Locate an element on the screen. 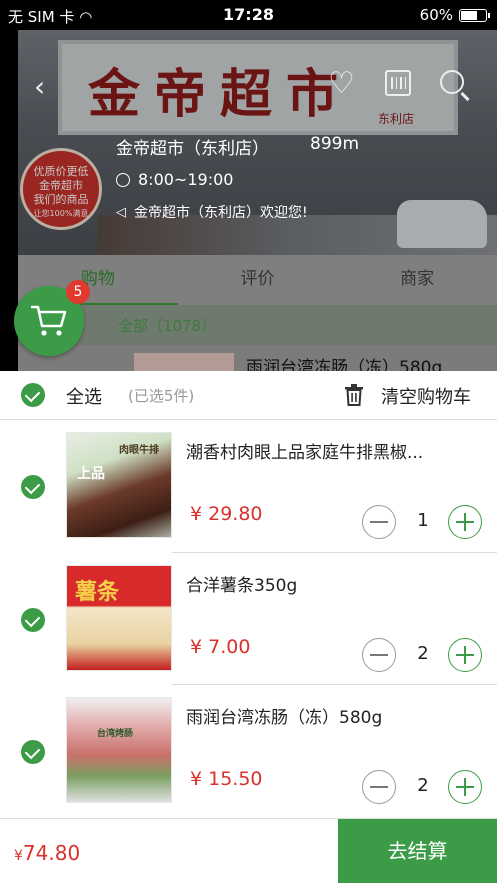  clock-icon is located at coordinates (123, 179).